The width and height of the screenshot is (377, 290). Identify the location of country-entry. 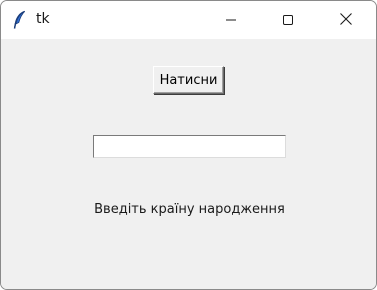
(189, 146).